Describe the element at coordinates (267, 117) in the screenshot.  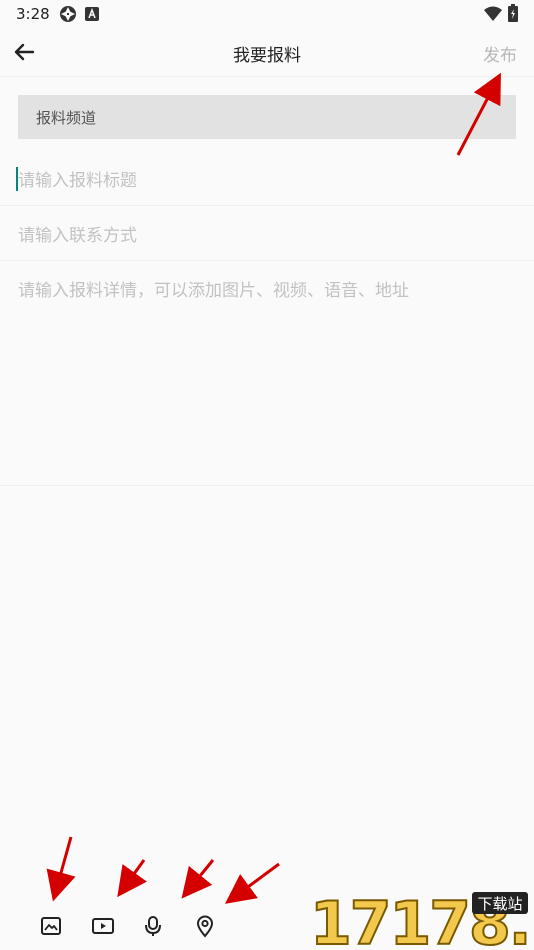
I see `channel-select: 报料频道` at that location.